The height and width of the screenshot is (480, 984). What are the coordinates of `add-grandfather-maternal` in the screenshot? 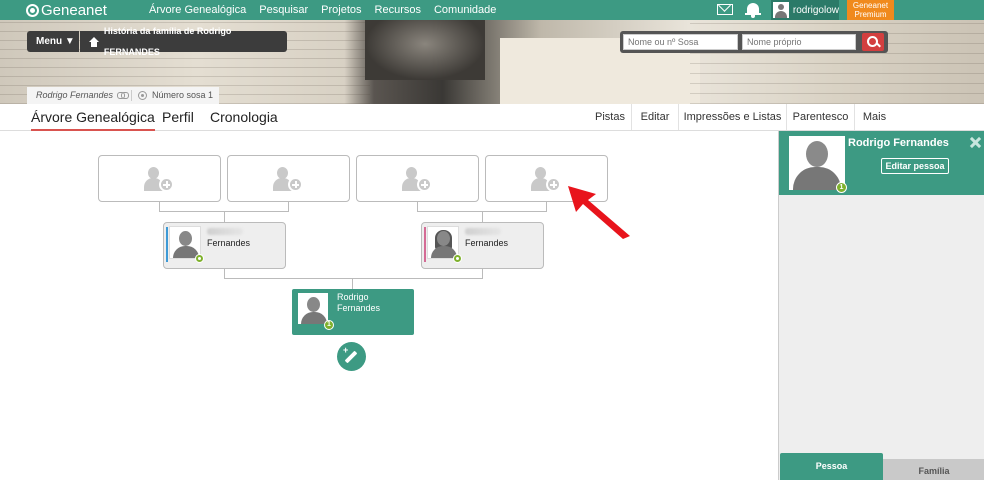 It's located at (417, 178).